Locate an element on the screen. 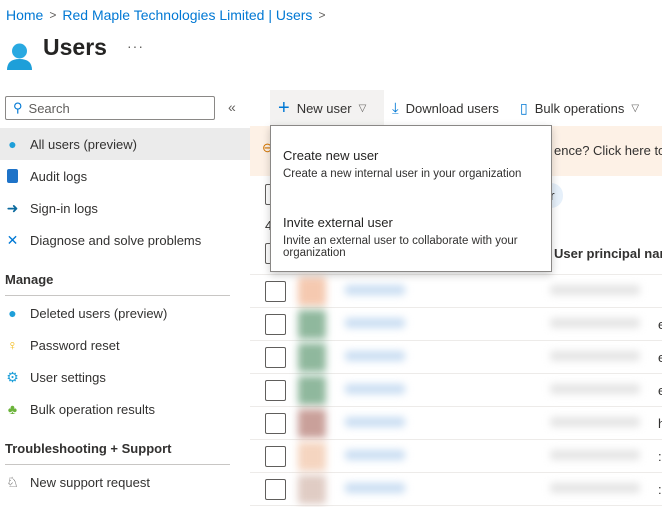 Image resolution: width=662 pixels, height=507 pixels. search-icon: ⚲ is located at coordinates (18, 107).